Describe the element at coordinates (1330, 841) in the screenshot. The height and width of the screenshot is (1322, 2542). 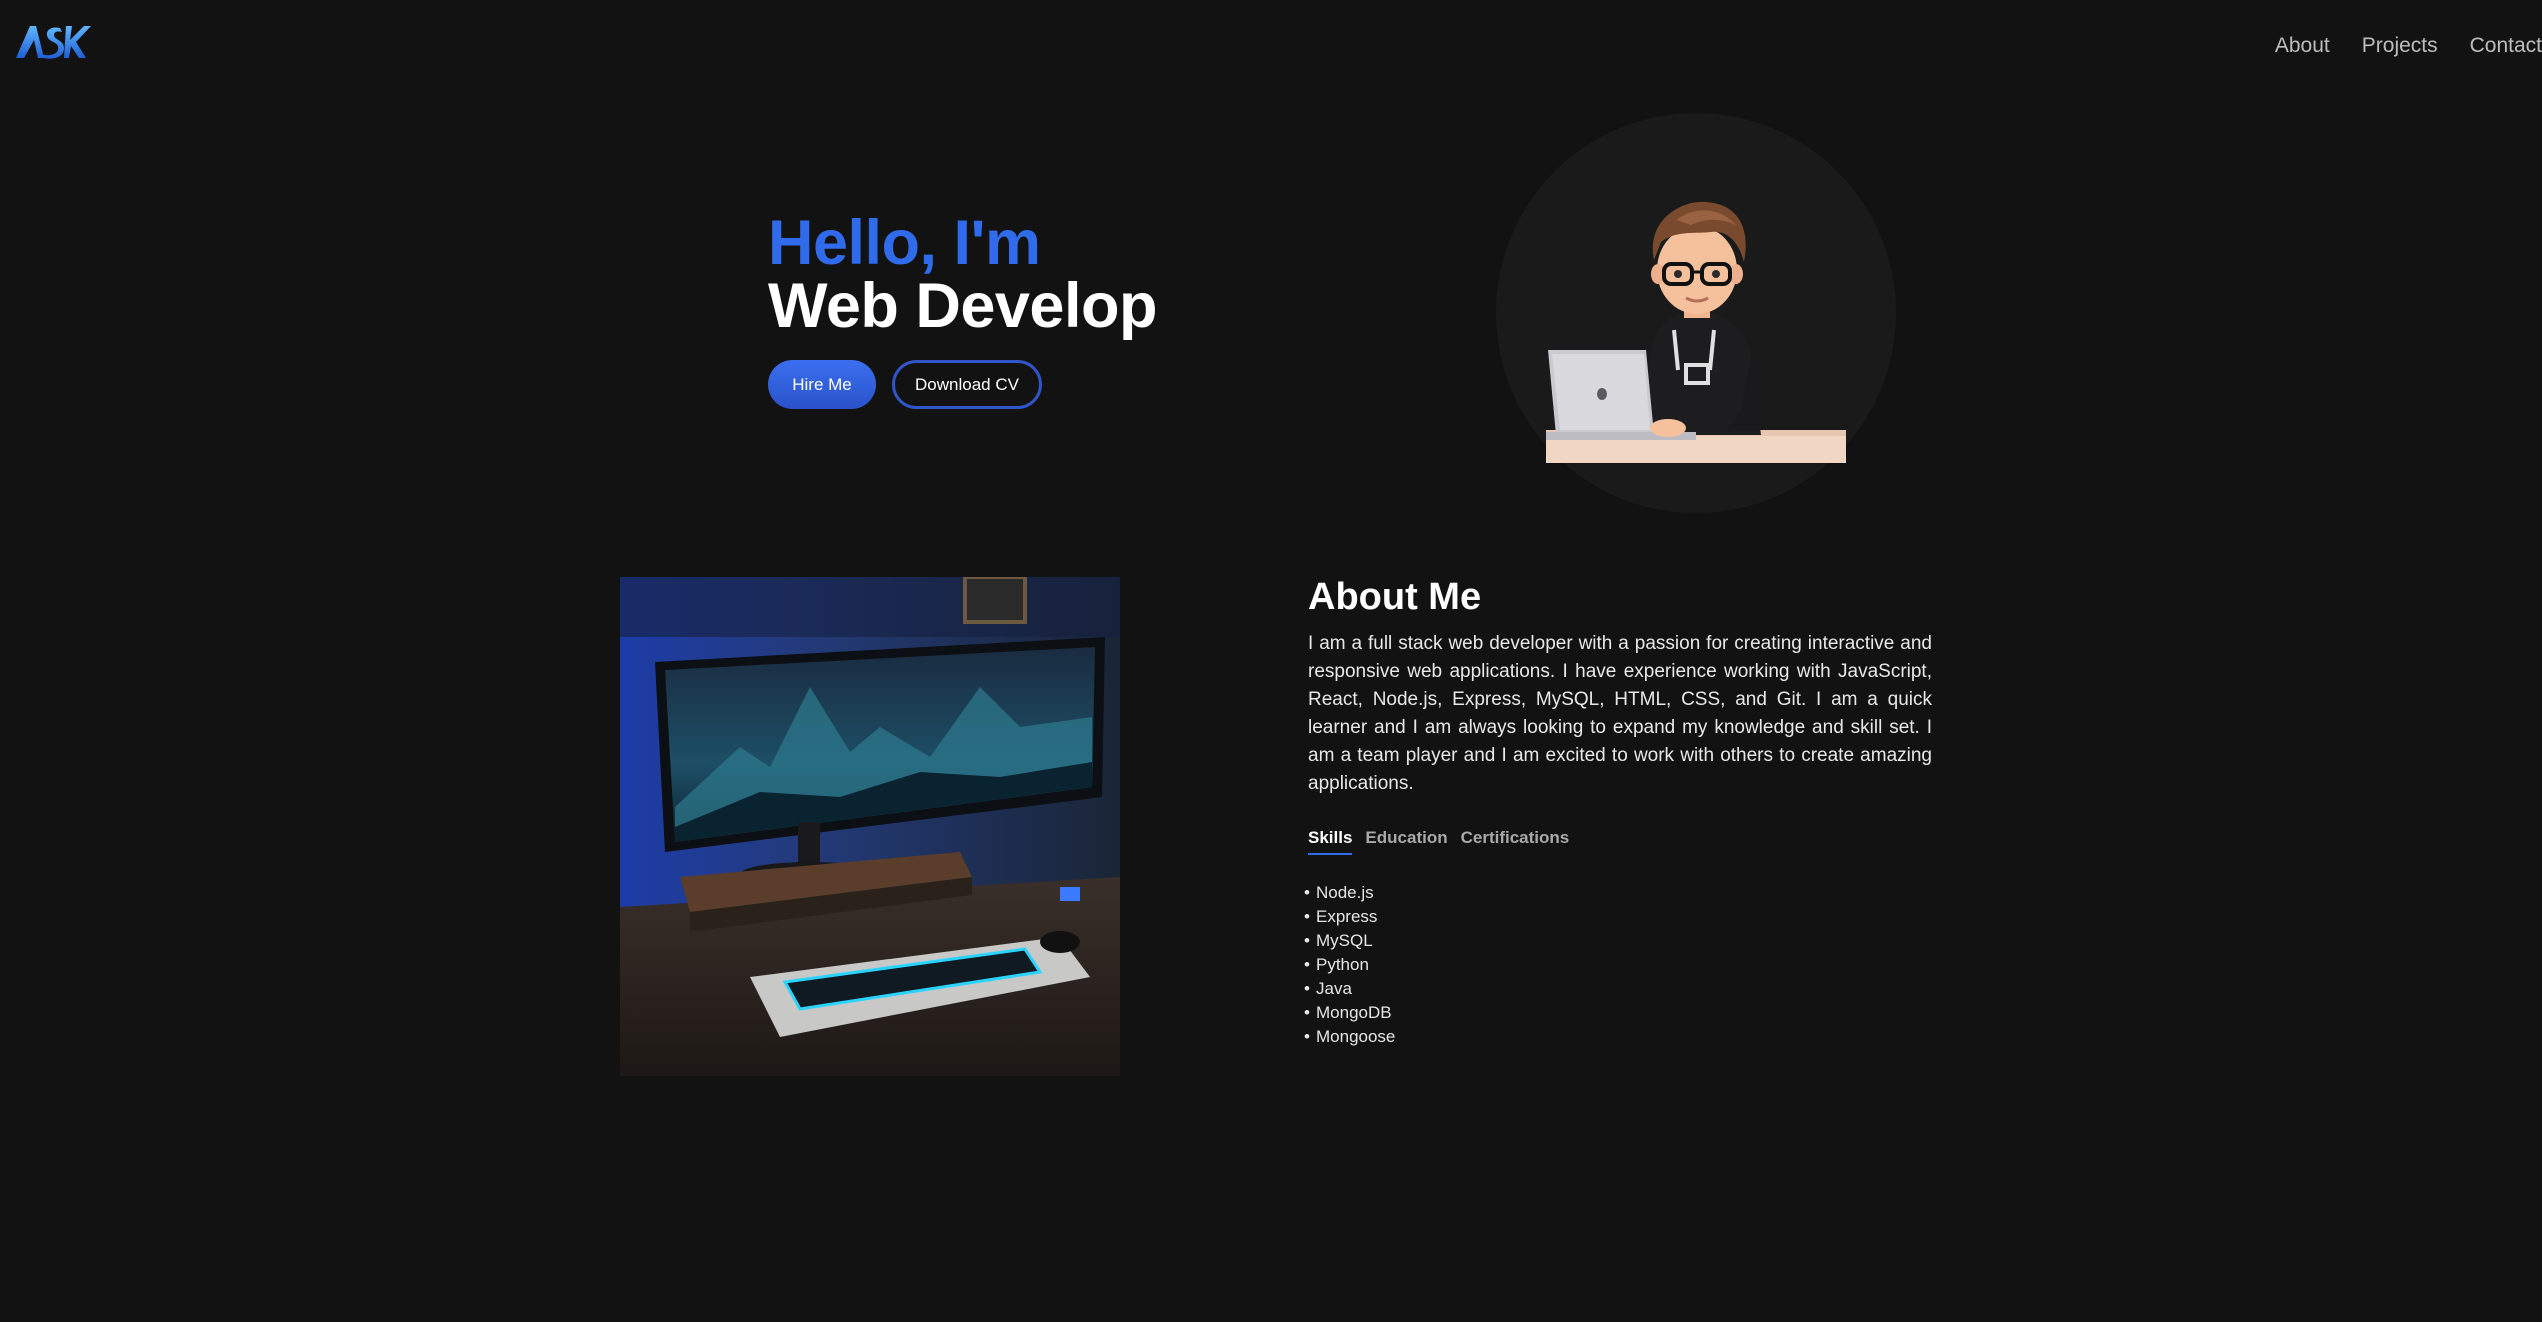
I see `tab-skills: Skills` at that location.